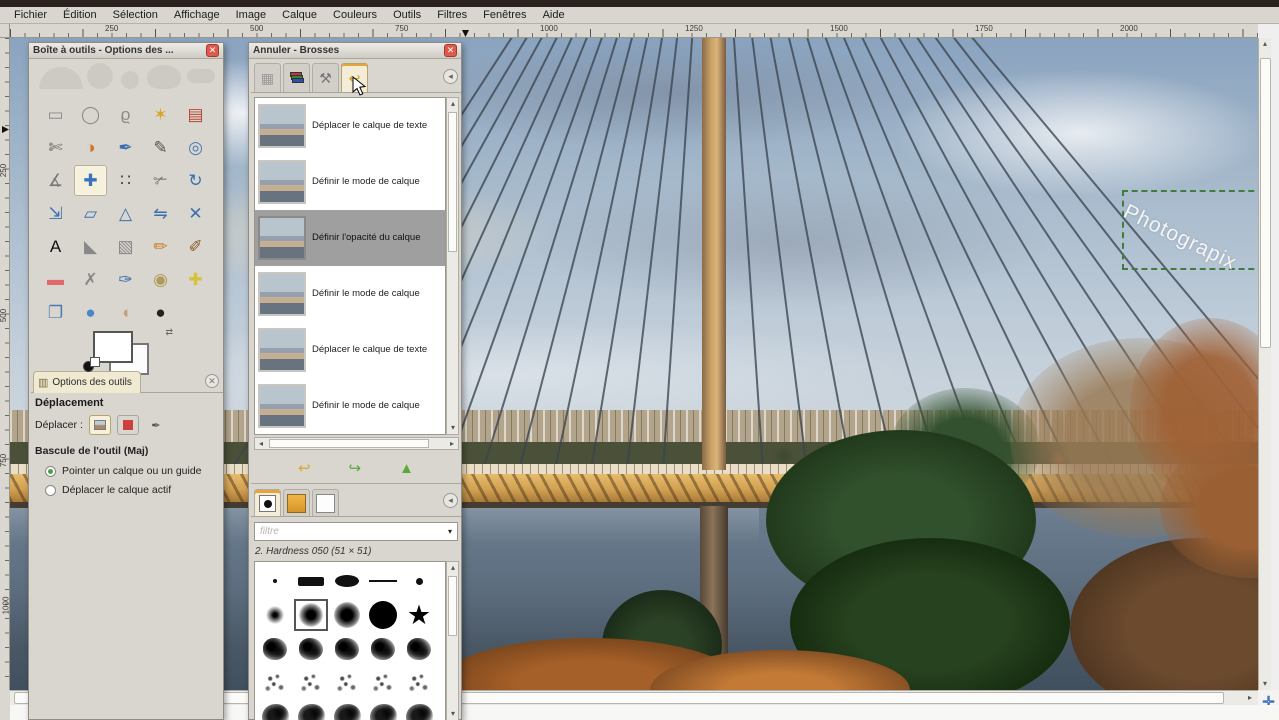 Image resolution: width=1279 pixels, height=720 pixels. What do you see at coordinates (1265, 203) in the screenshot?
I see `vertical-scroll-thumb` at bounding box center [1265, 203].